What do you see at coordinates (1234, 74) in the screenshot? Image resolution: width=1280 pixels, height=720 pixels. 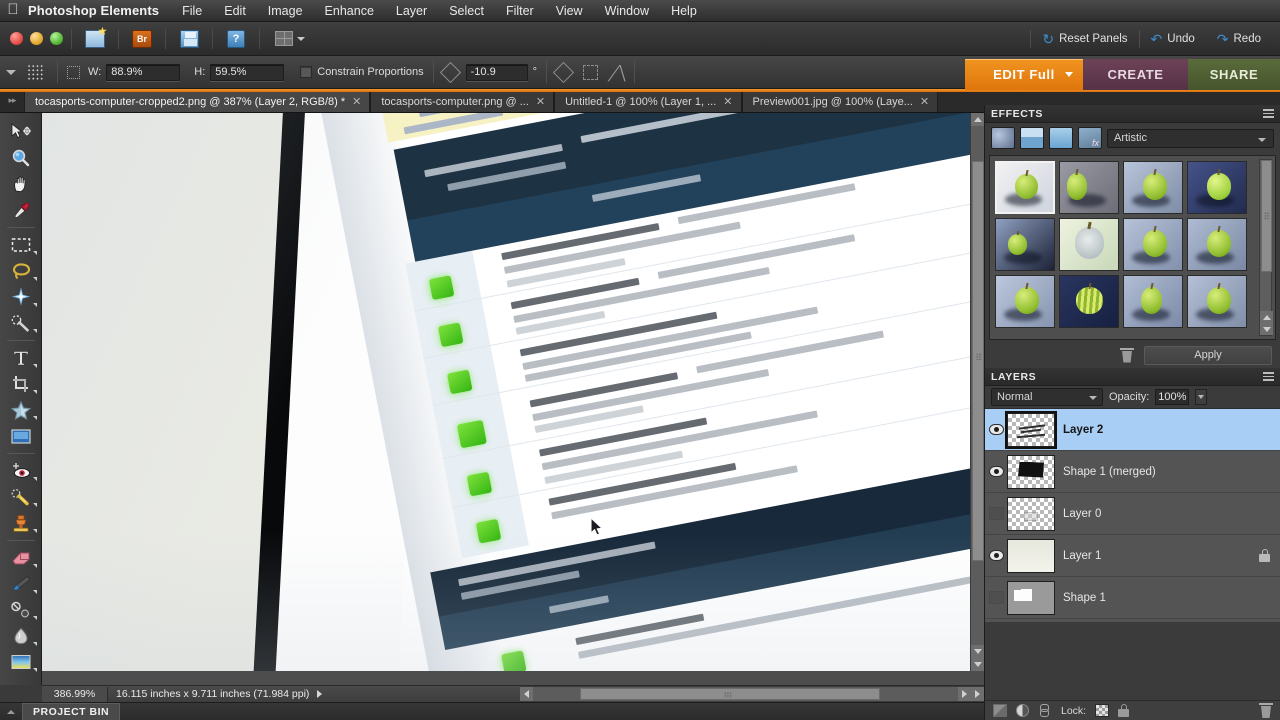 I see `tab-share: SHARE` at bounding box center [1234, 74].